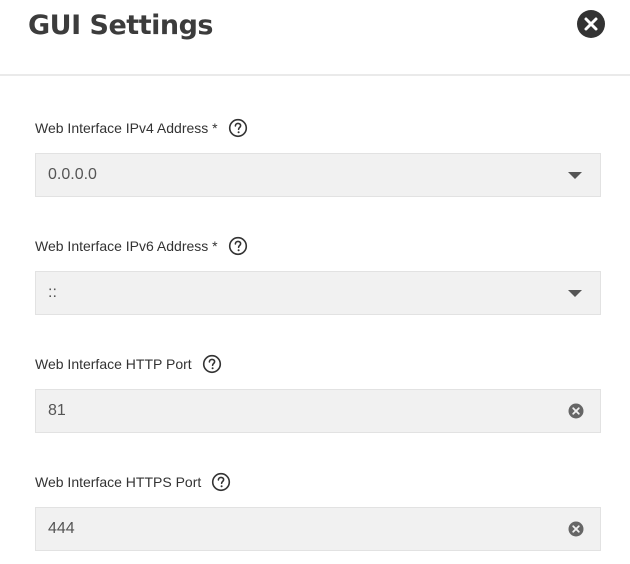  I want to click on https-port-input: 444, so click(318, 529).